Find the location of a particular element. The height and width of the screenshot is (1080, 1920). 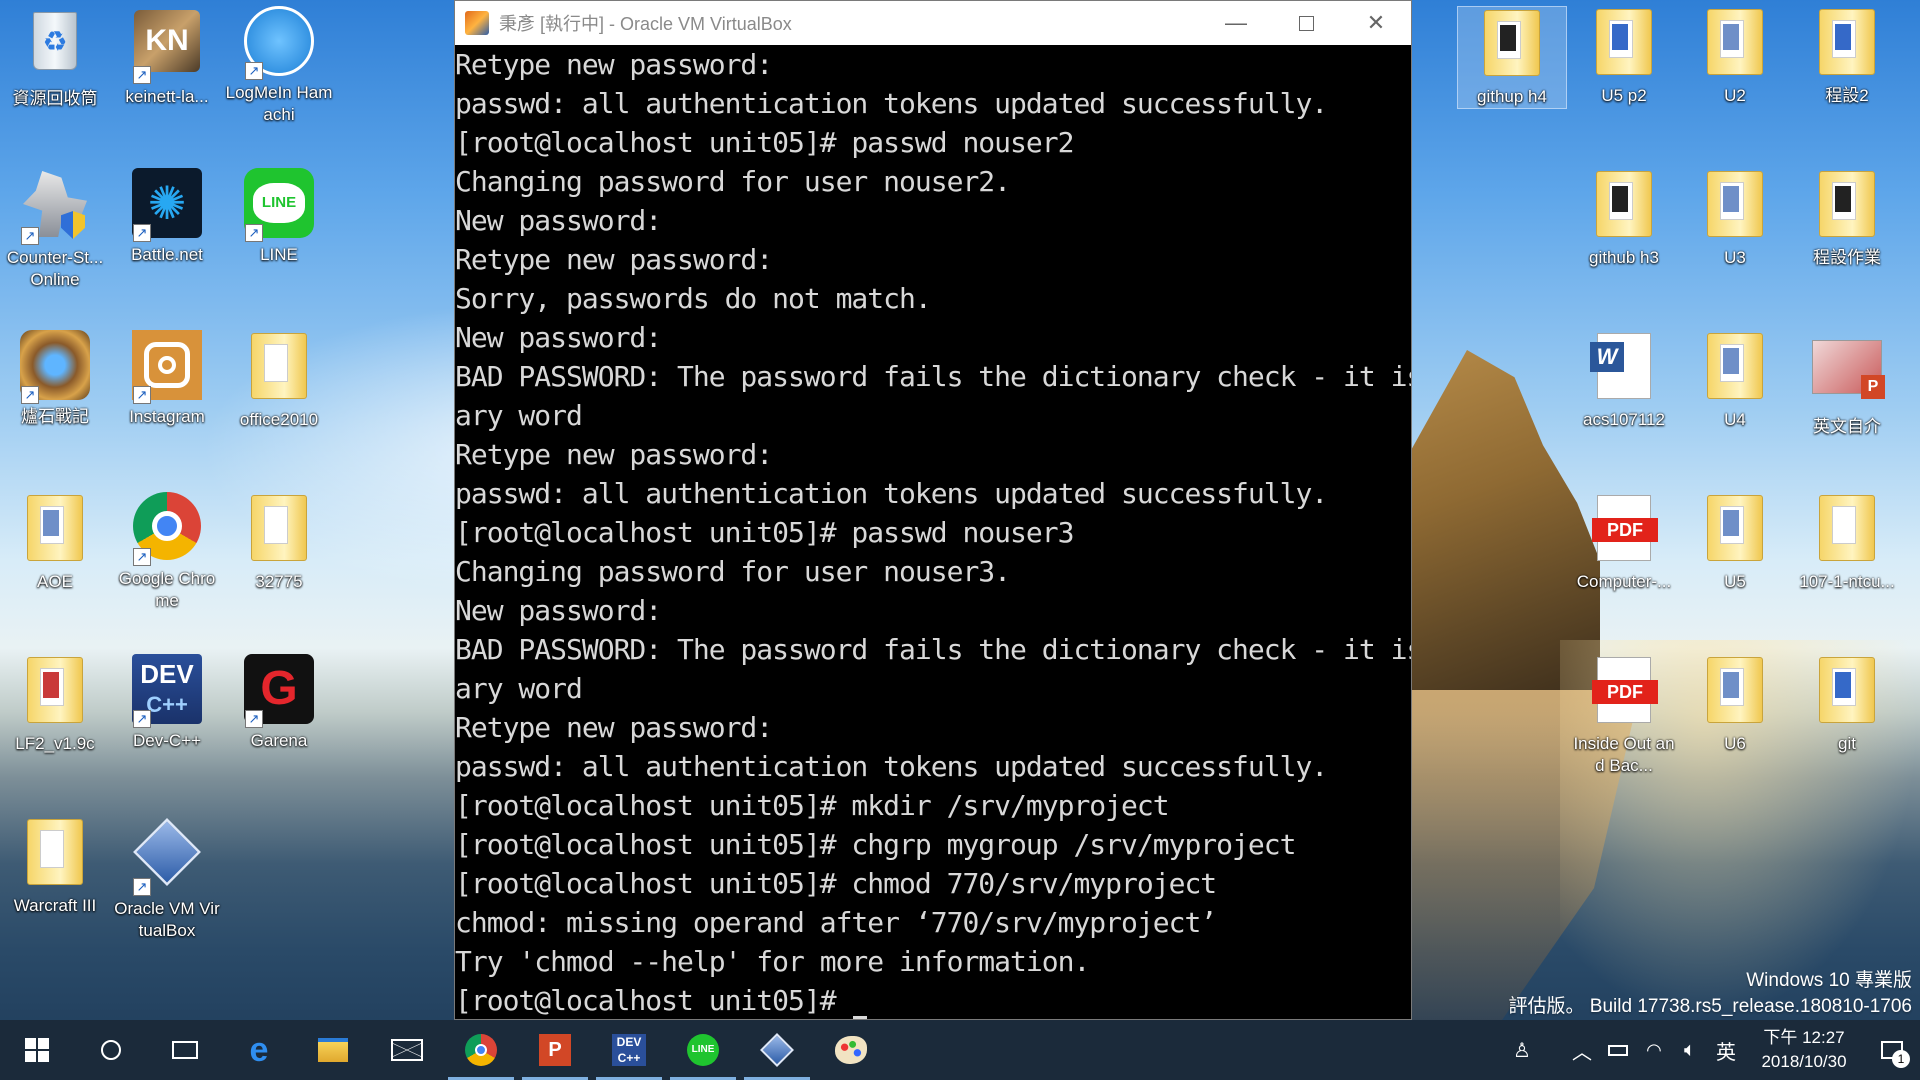

desktop-icon-virtualbox: ↗ Oracle VM VirtualBox is located at coordinates (167, 879).